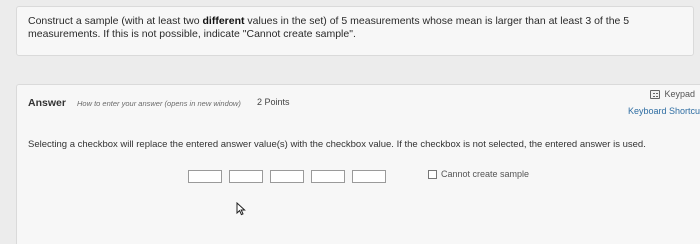  I want to click on cannot-create-sample-option: Cannot create sample, so click(478, 174).